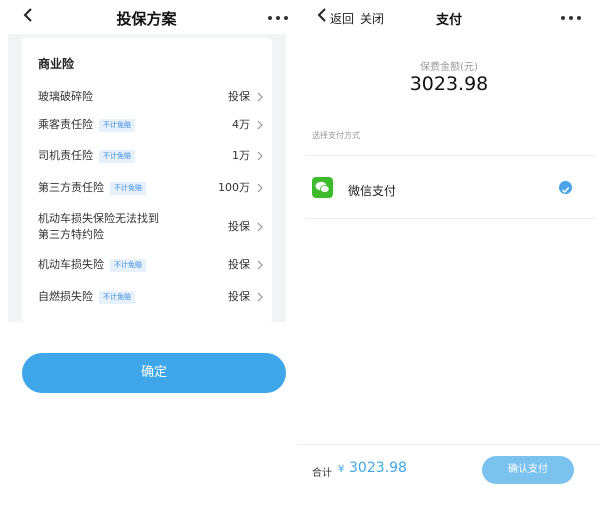 The image size is (600, 513). Describe the element at coordinates (336, 135) in the screenshot. I see `pay-method-label: 选择支付方式` at that location.